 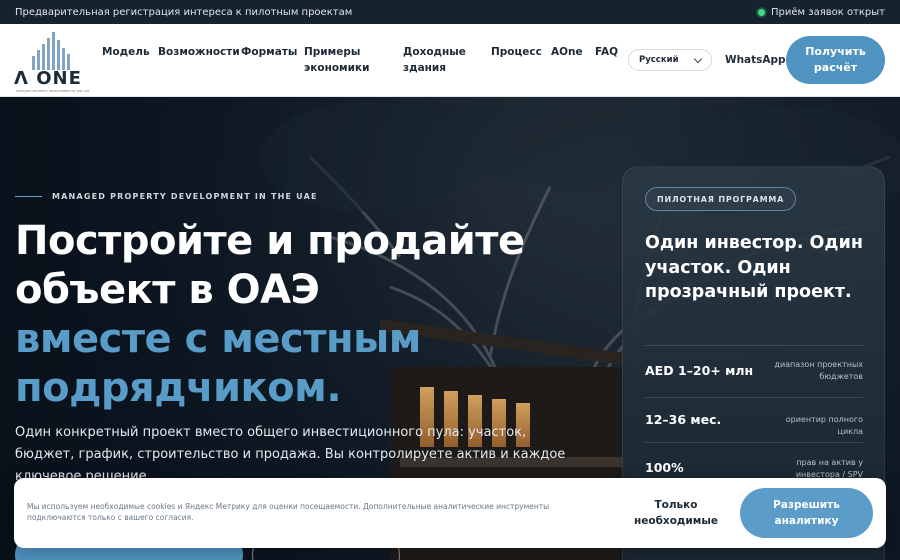 I want to click on stat-value: AED 1–20+ млн, so click(x=699, y=370).